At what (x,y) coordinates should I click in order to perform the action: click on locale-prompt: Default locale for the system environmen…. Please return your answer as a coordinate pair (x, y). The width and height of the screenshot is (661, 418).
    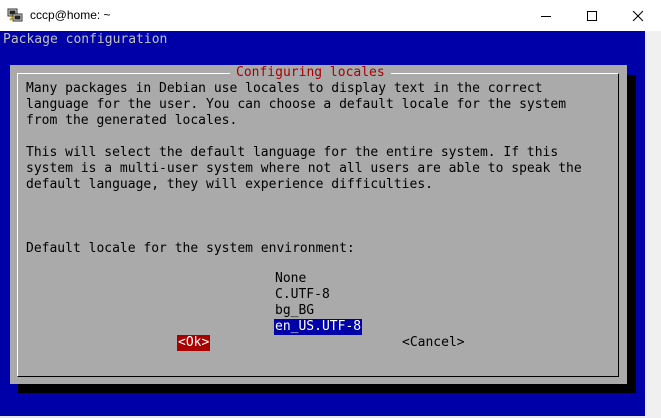
    Looking at the image, I should click on (190, 248).